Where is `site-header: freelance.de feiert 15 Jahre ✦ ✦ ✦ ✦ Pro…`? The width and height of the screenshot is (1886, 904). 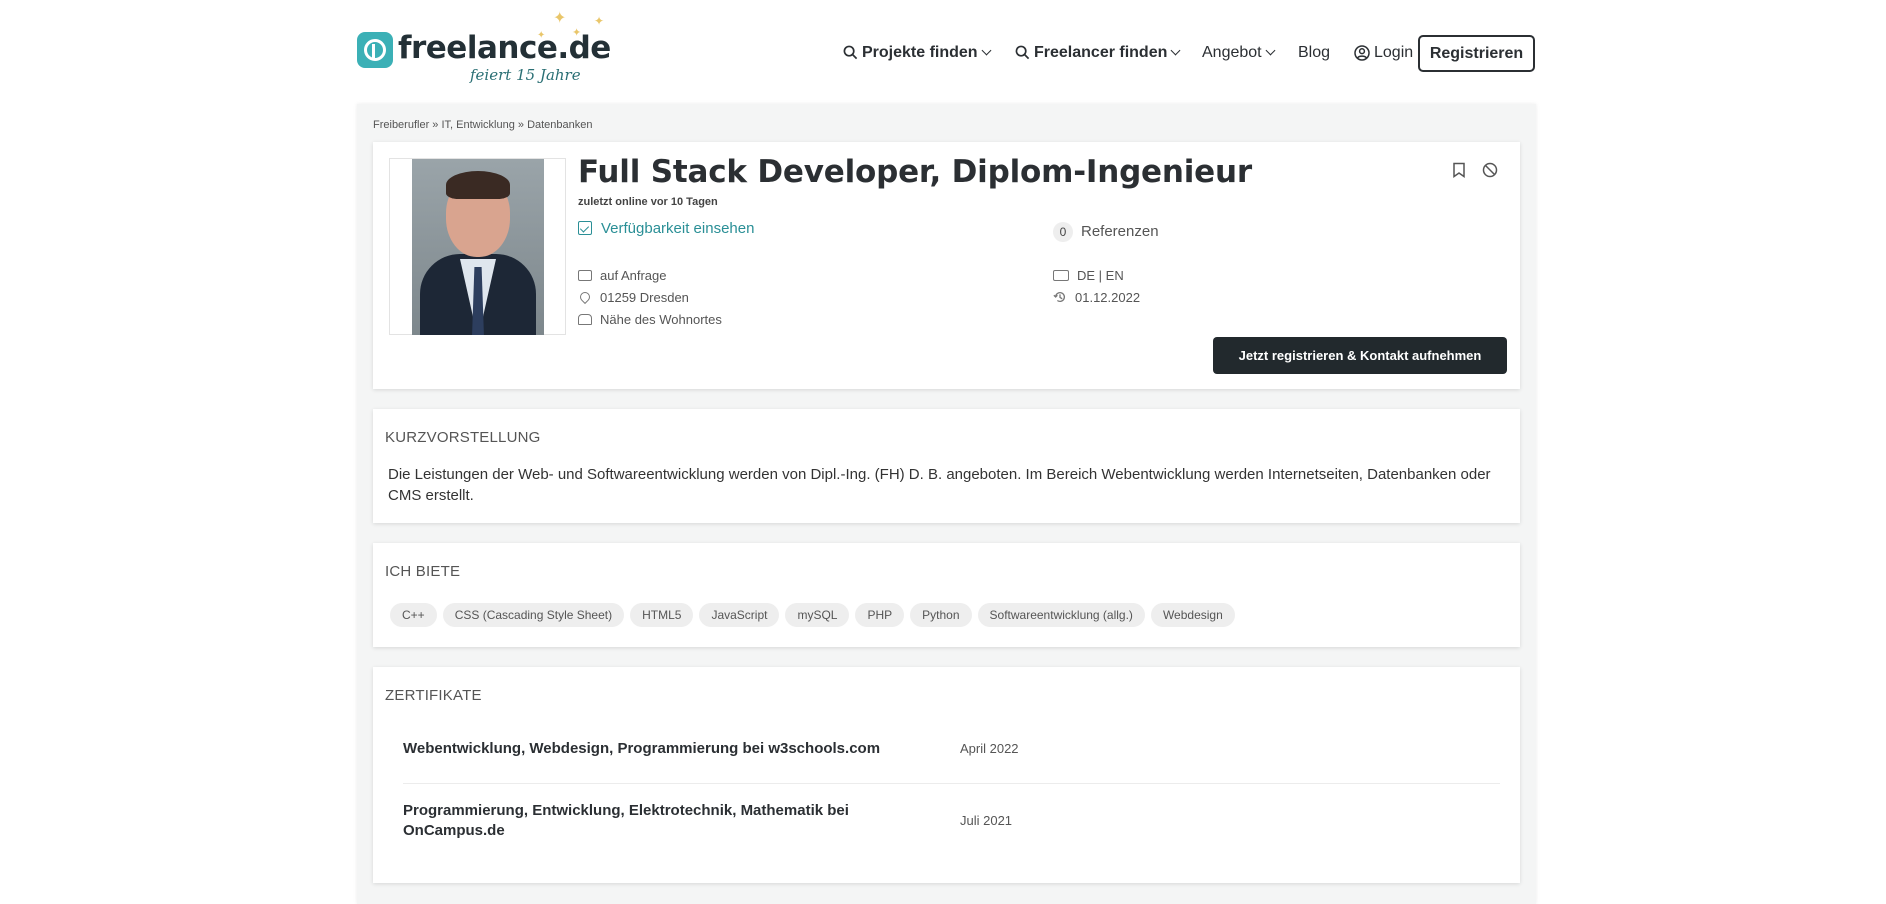 site-header: freelance.de feiert 15 Jahre ✦ ✦ ✦ ✦ Pro… is located at coordinates (943, 52).